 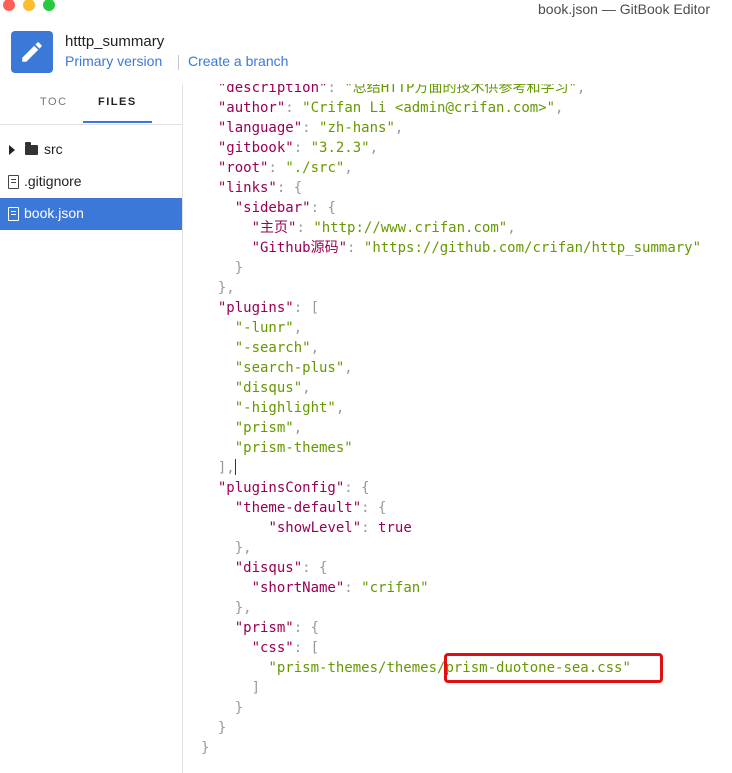 What do you see at coordinates (315, 588) in the screenshot?
I see `code-line: "shortName": "crifan"` at bounding box center [315, 588].